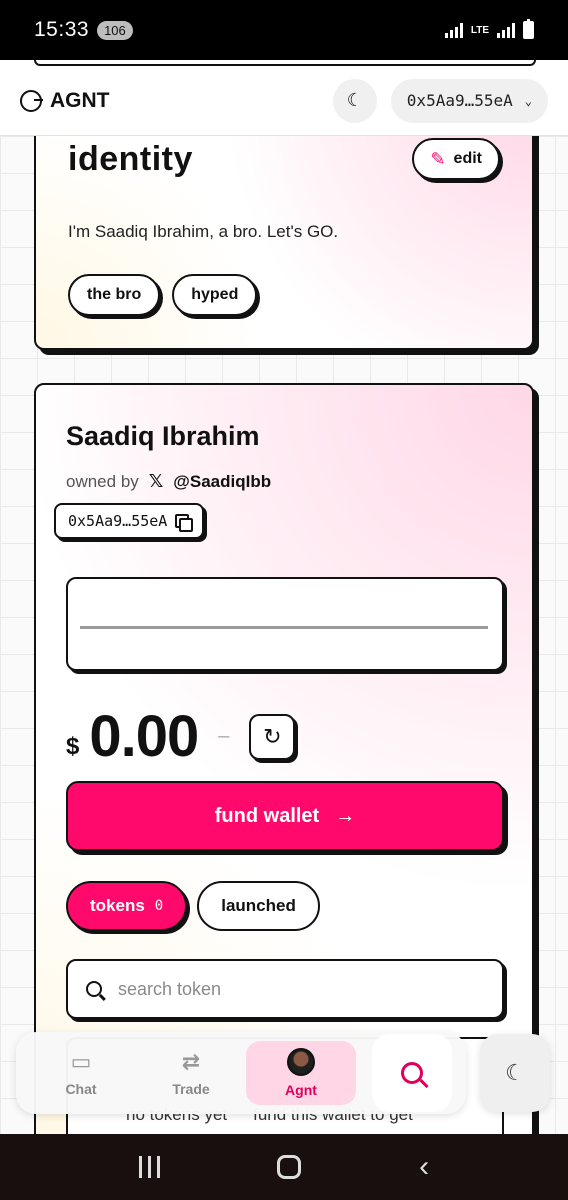 This screenshot has height=1200, width=568. Describe the element at coordinates (267, 815) in the screenshot. I see `fund-wallet-label: fund wallet` at that location.